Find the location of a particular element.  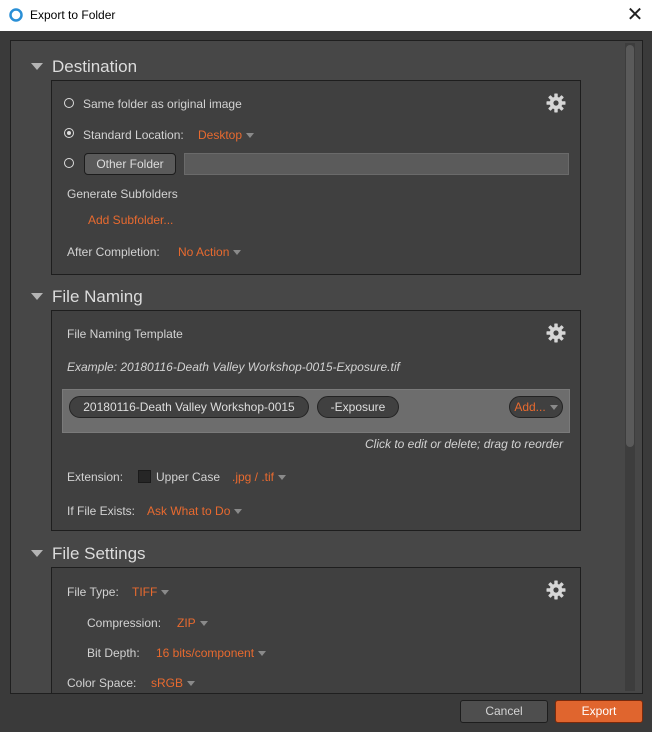

radio-standard-location is located at coordinates (69, 133).